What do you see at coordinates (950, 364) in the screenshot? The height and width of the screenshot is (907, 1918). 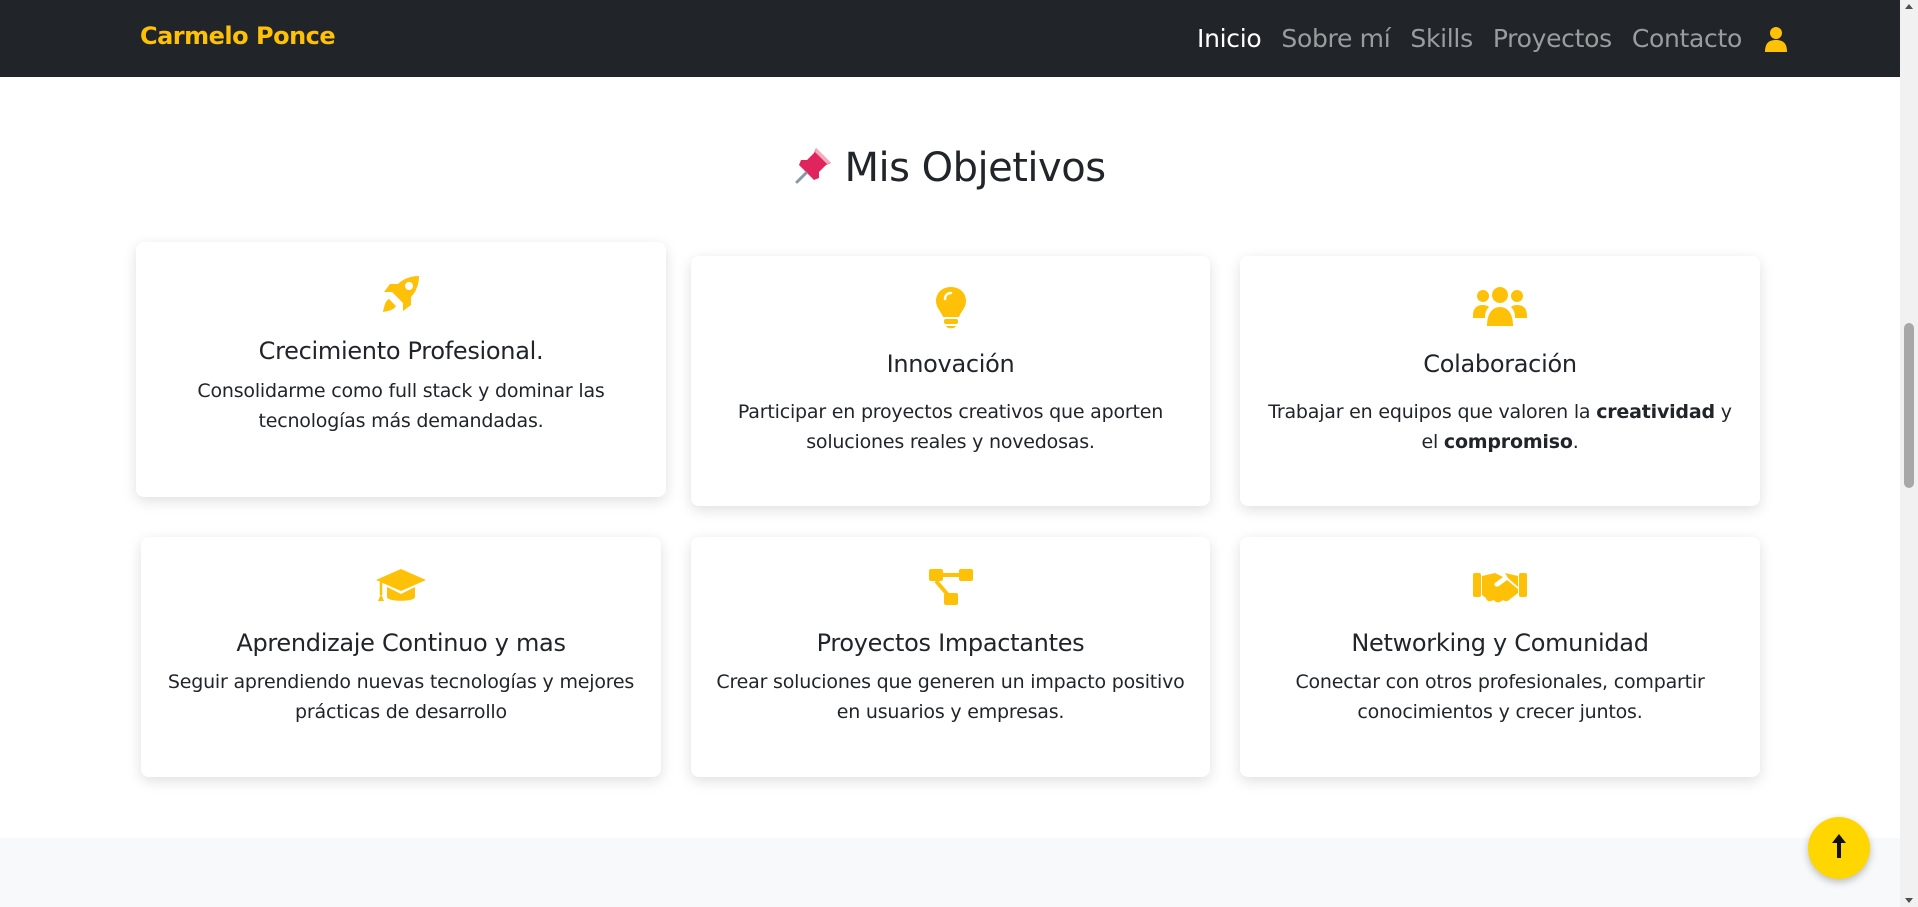 I see `card-title: Innovación` at bounding box center [950, 364].